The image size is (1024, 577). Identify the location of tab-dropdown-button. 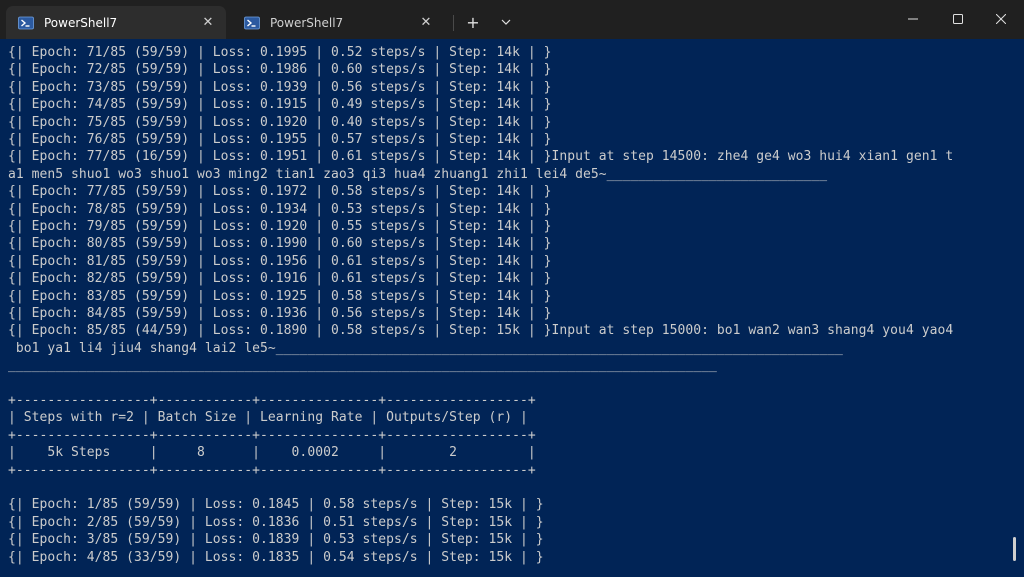
(506, 22).